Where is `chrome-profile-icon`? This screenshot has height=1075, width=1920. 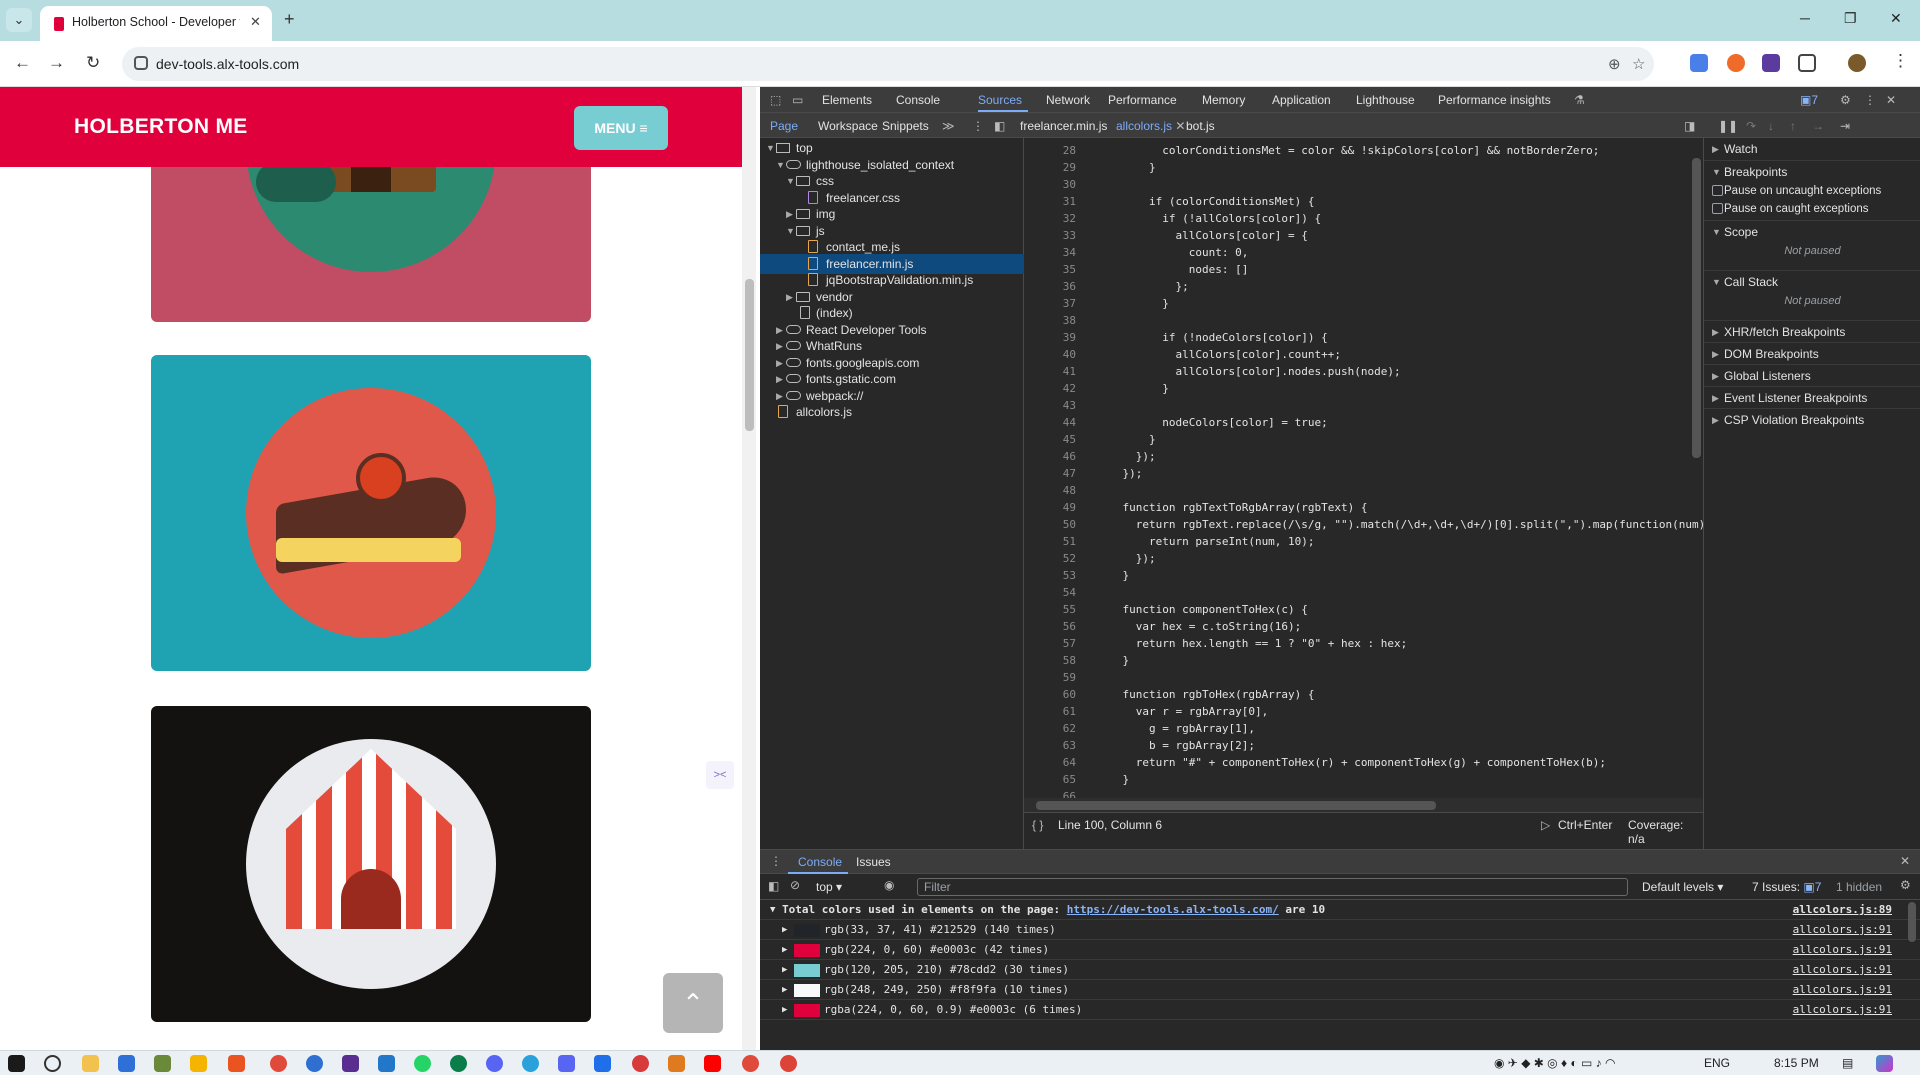
chrome-profile-icon is located at coordinates (750, 1063).